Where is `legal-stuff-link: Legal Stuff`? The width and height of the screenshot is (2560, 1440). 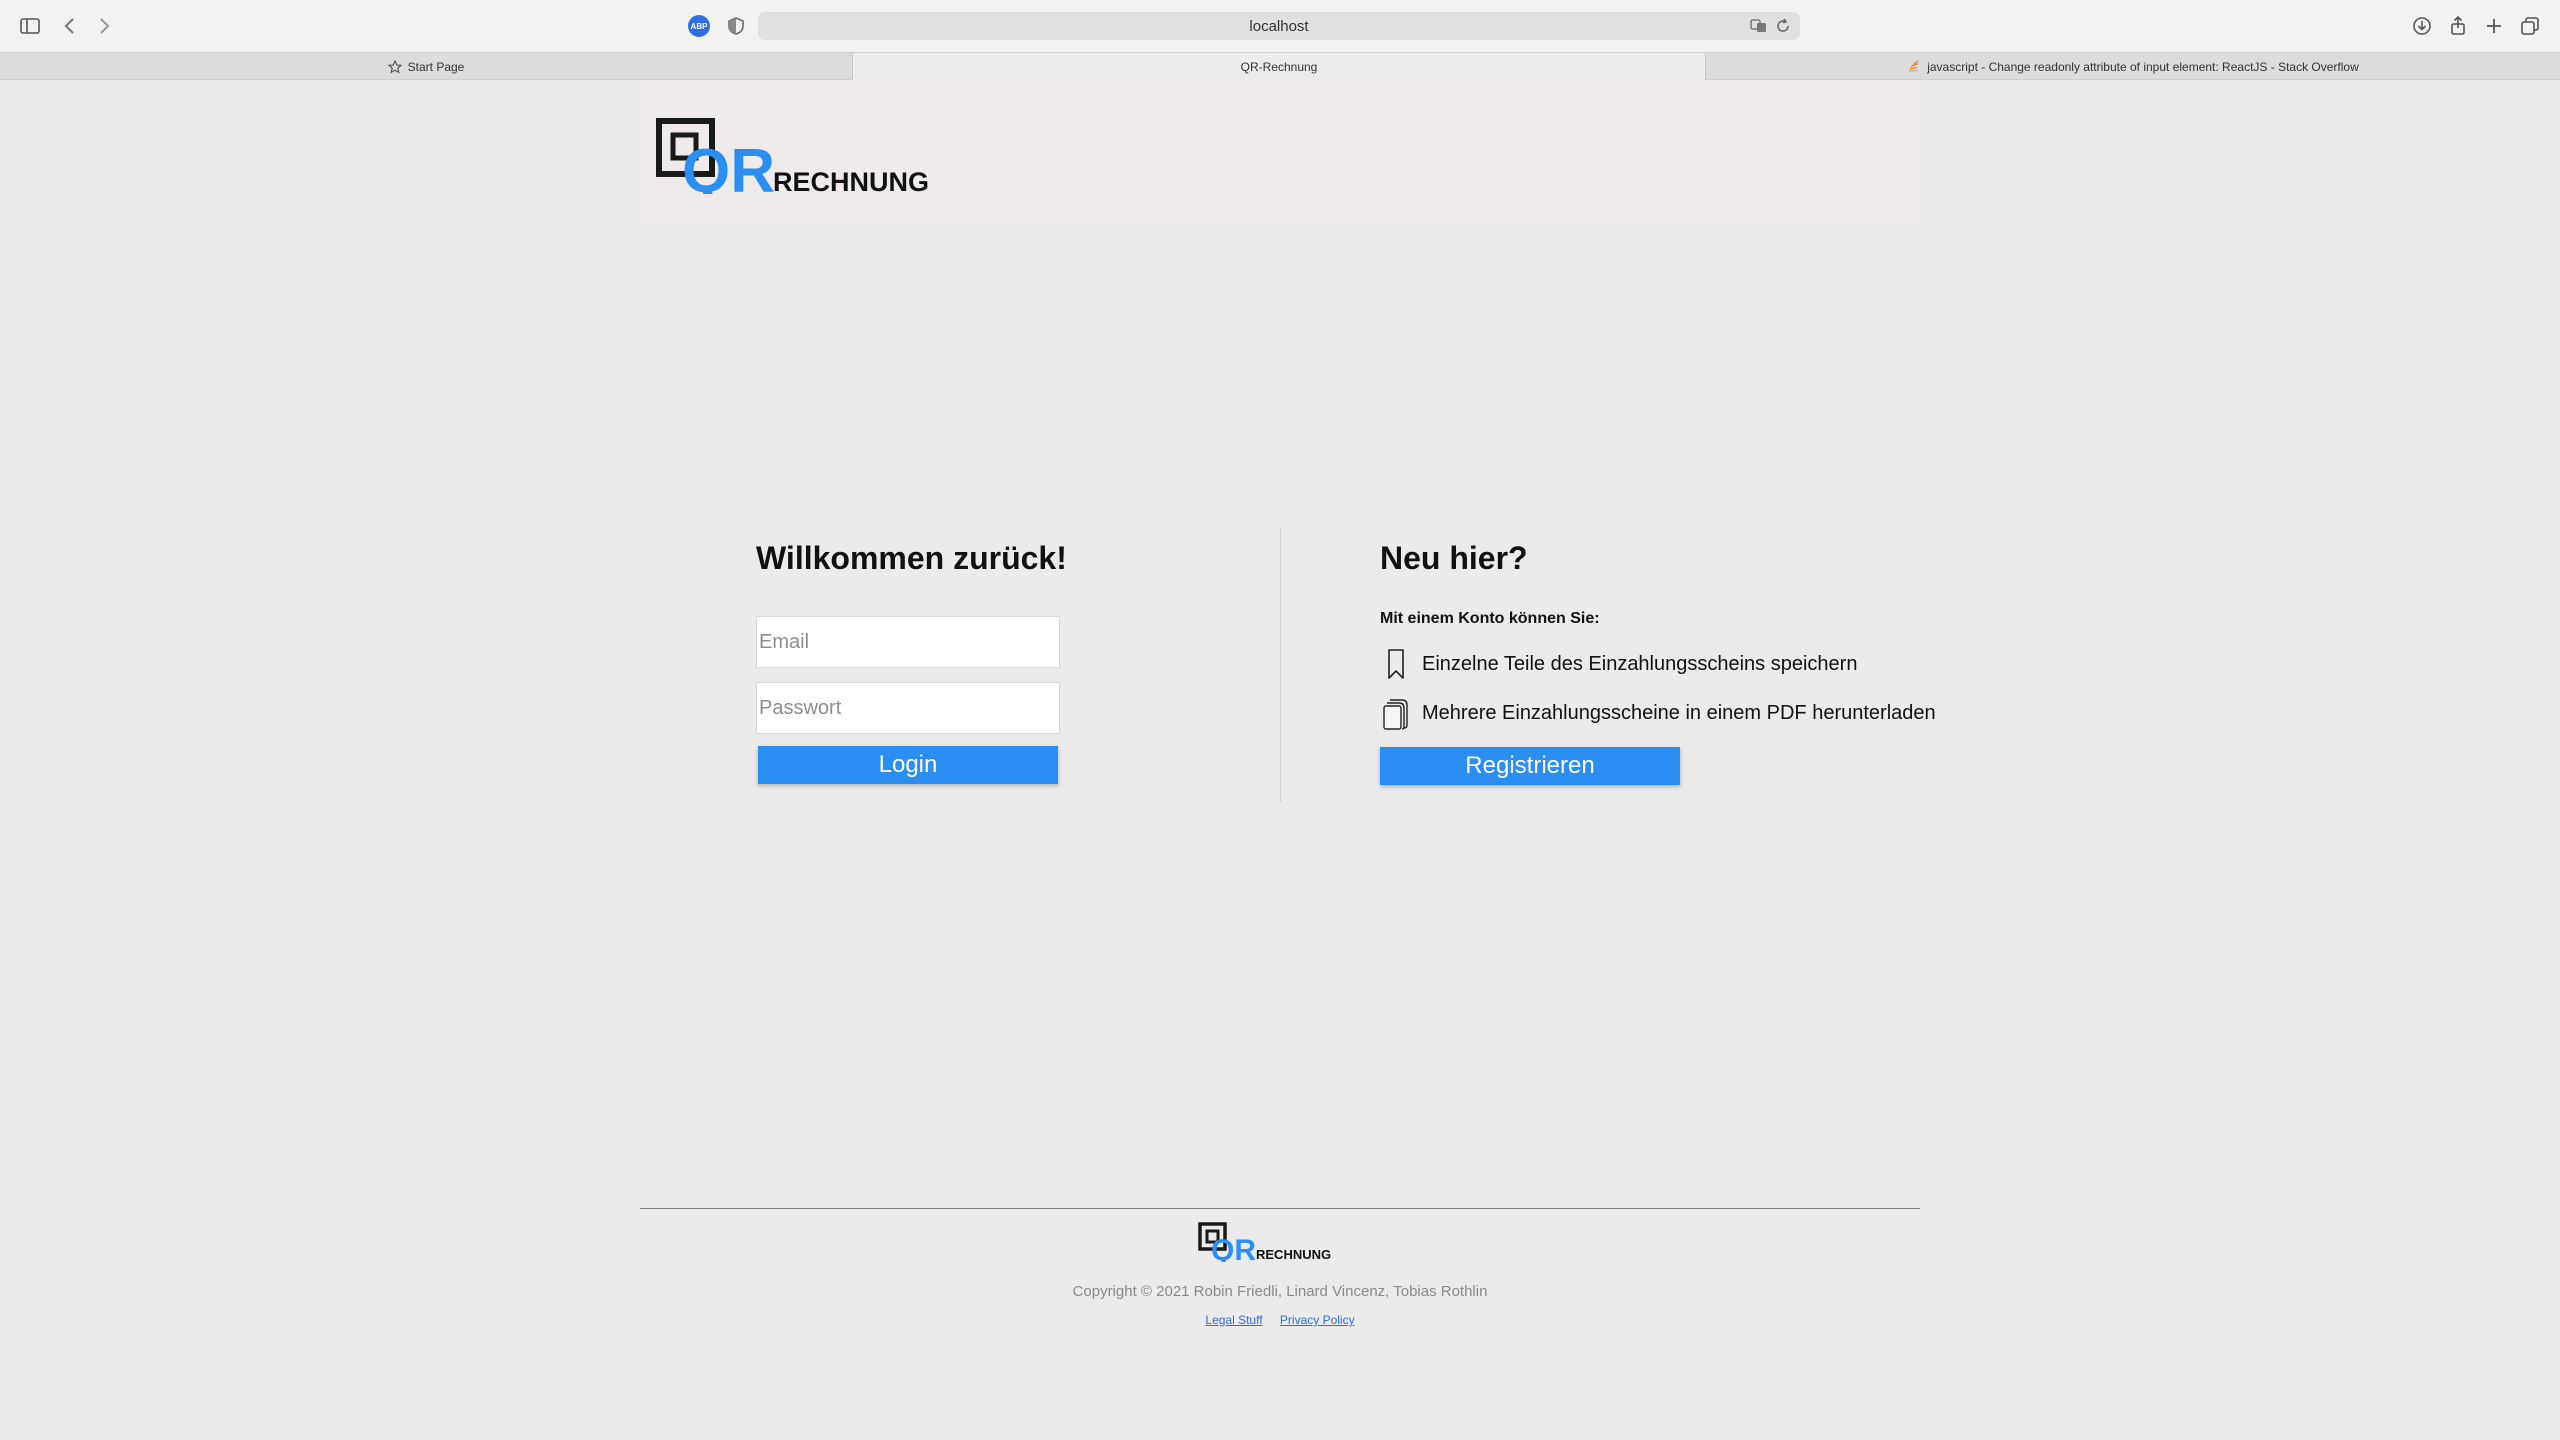 legal-stuff-link: Legal Stuff is located at coordinates (1233, 1320).